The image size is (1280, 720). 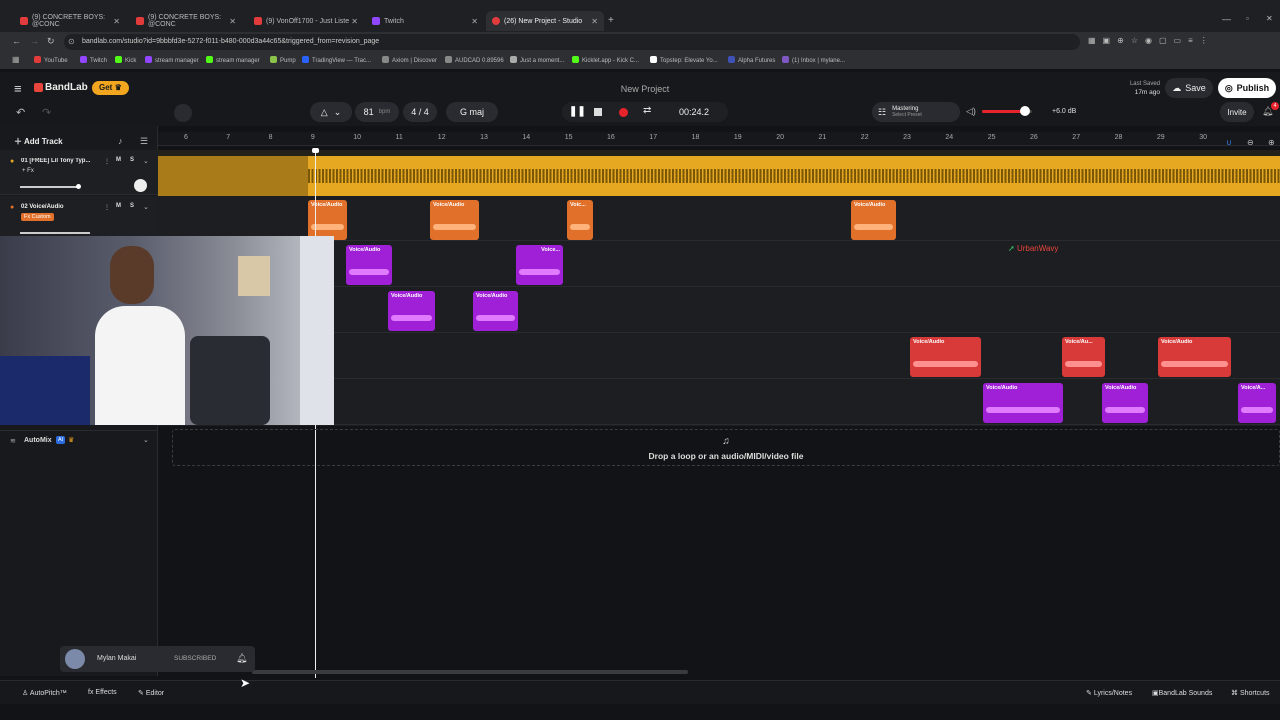 I want to click on bpm-field: 81 bpm, so click(x=377, y=112).